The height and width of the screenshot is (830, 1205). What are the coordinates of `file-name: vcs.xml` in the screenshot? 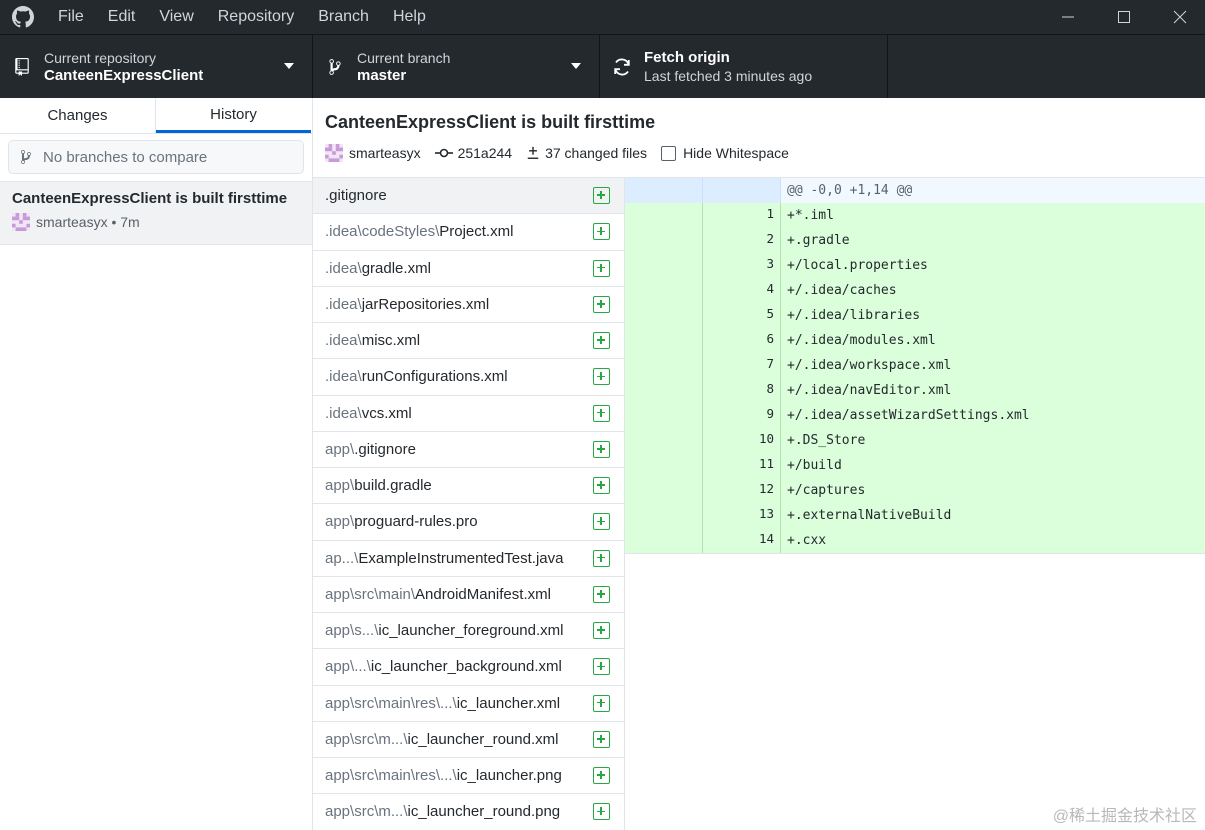 It's located at (386, 413).